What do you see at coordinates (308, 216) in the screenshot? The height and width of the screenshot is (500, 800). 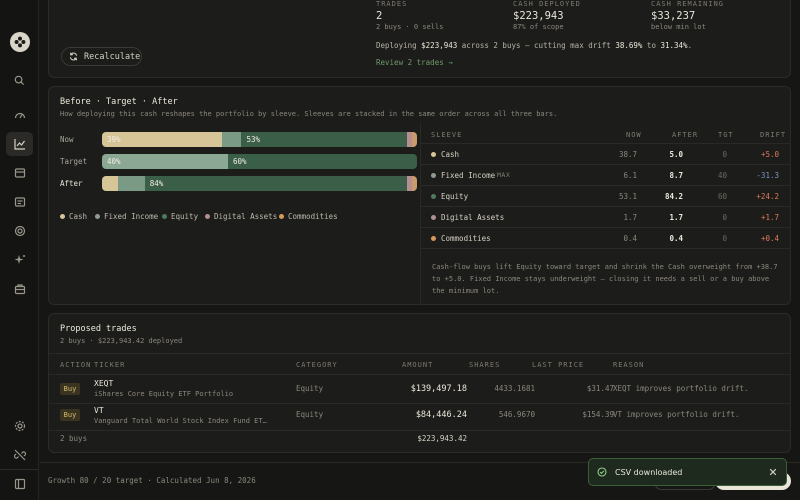 I see `legend-commodities: Commodities` at bounding box center [308, 216].